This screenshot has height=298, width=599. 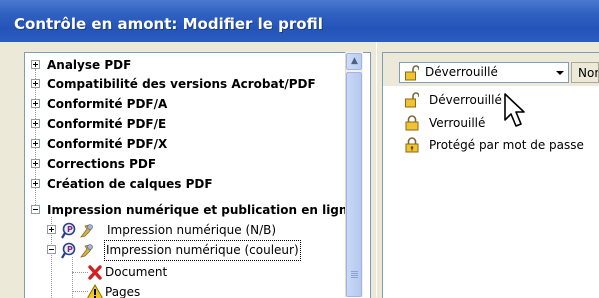 What do you see at coordinates (588, 73) in the screenshot?
I see `name-column-label: Nor` at bounding box center [588, 73].